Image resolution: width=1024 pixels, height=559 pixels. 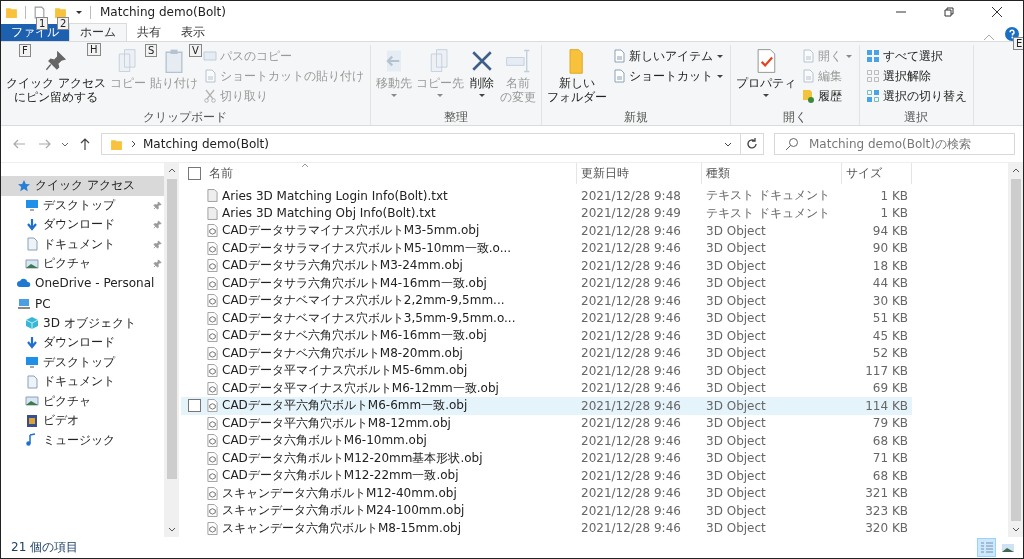 I want to click on select-all-checkbox, so click(x=194, y=173).